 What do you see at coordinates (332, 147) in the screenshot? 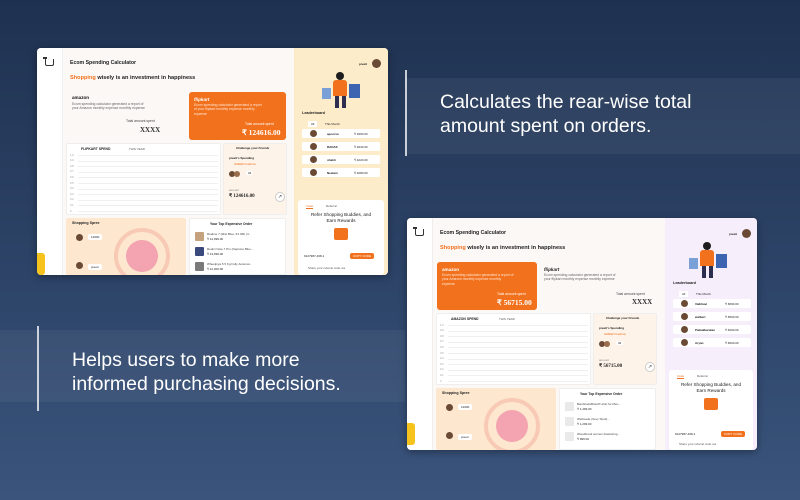
I see `row-name: RADAS` at bounding box center [332, 147].